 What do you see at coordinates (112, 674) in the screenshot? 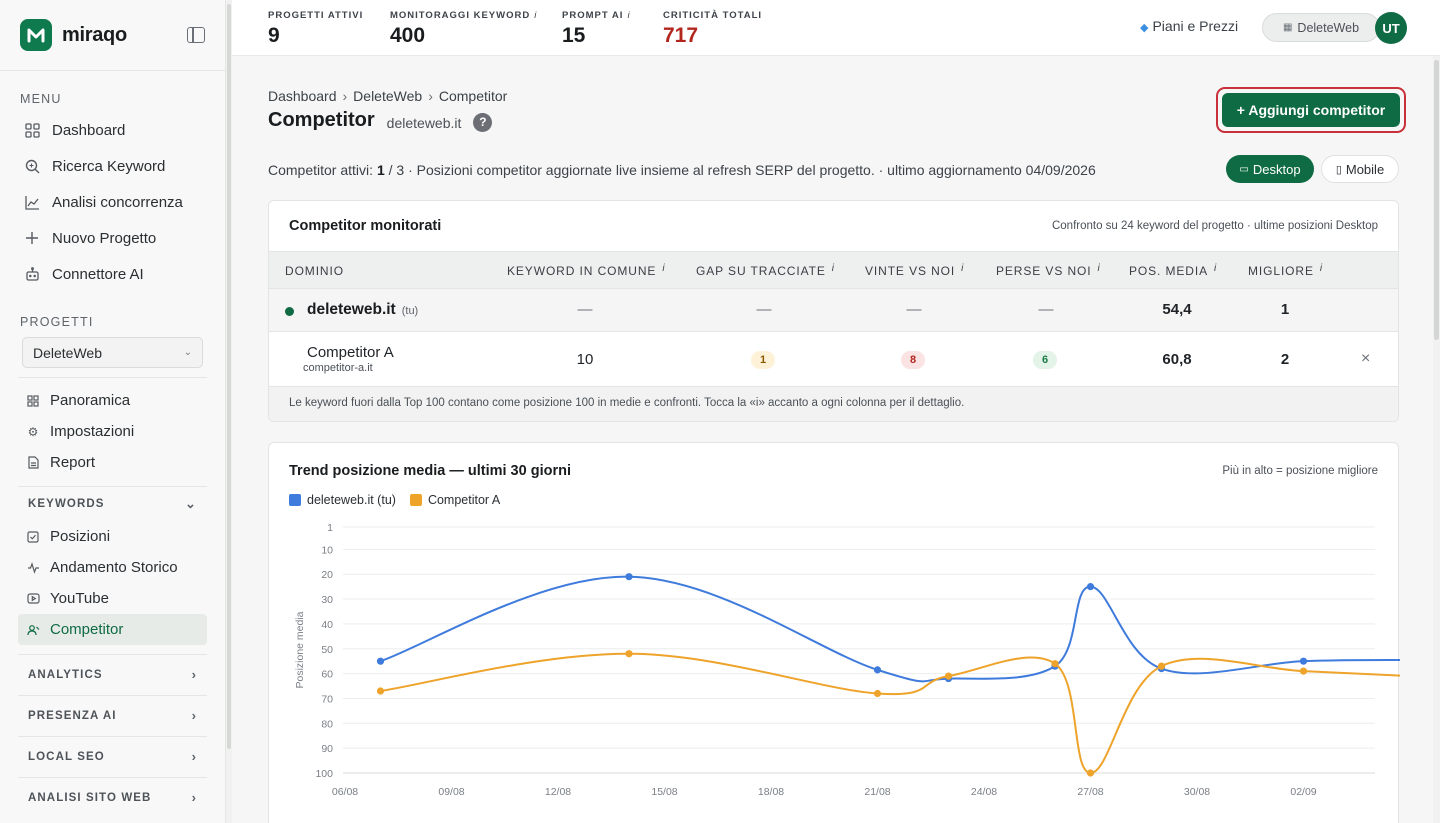
I see `group-analytics: ANALYTICS ›` at bounding box center [112, 674].